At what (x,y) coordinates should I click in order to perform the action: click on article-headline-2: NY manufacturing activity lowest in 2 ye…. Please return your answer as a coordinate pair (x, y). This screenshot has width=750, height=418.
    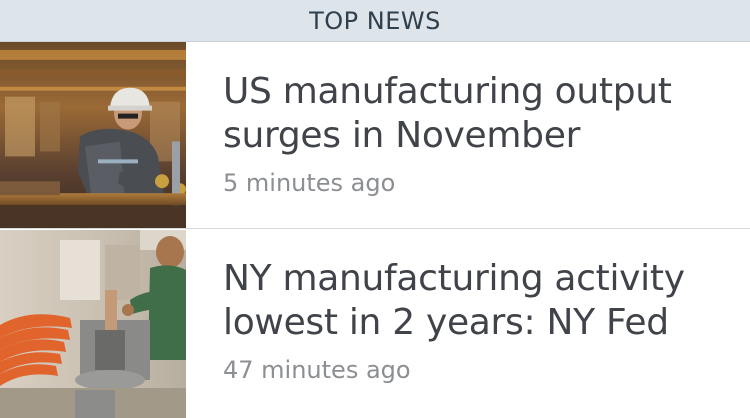
    Looking at the image, I should click on (478, 301).